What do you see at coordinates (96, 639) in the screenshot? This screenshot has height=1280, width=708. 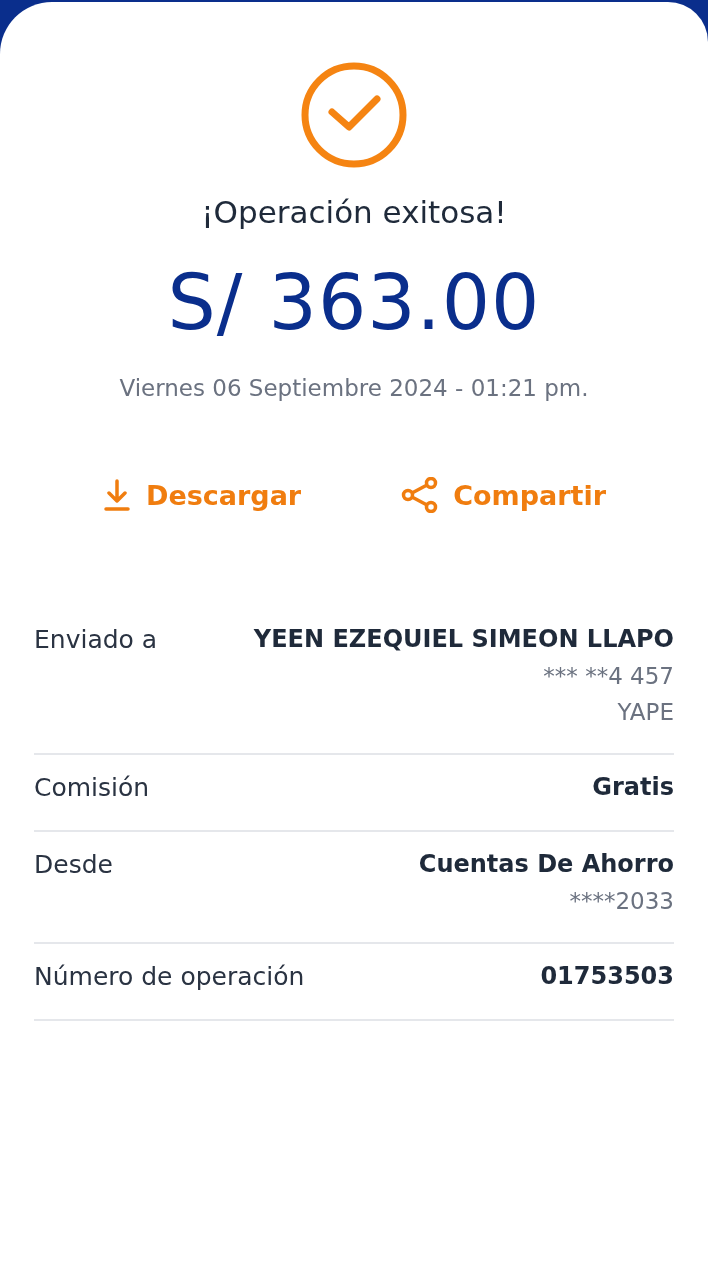 I see `detail-label: Enviado a` at bounding box center [96, 639].